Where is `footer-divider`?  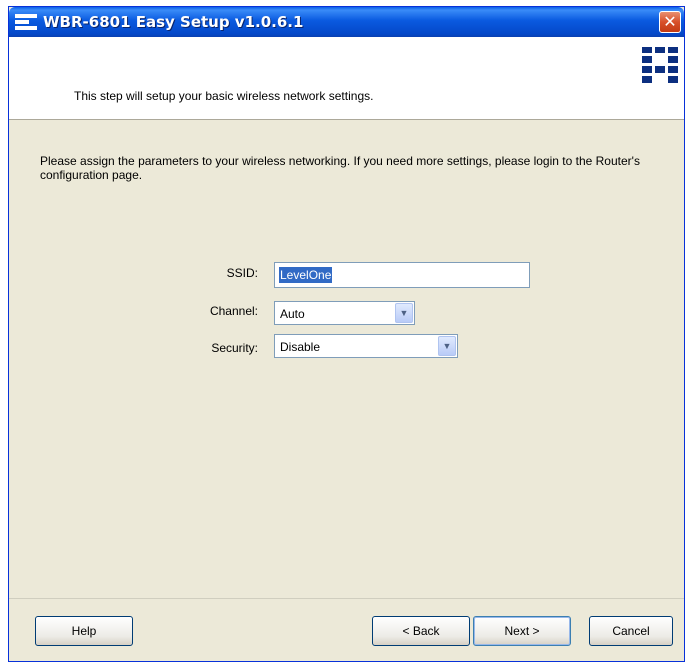 footer-divider is located at coordinates (346, 598).